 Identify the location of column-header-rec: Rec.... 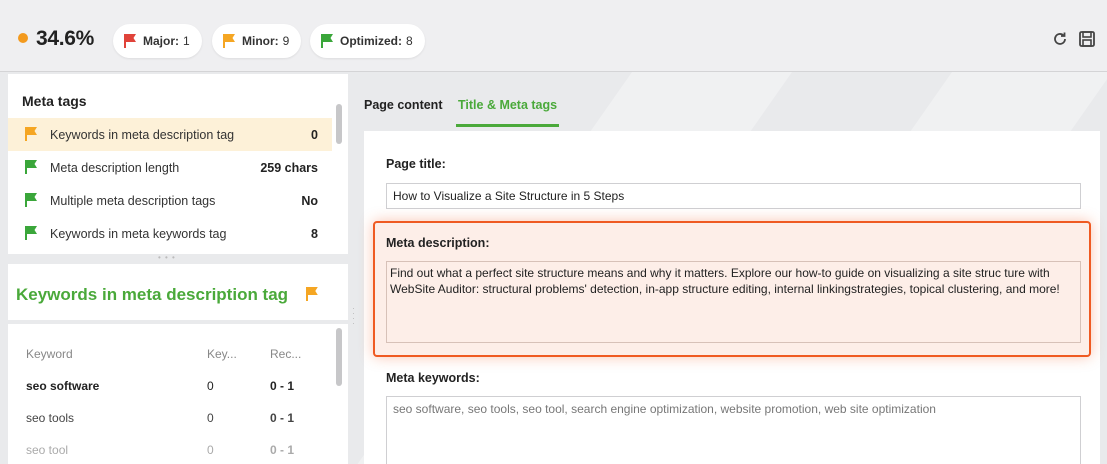
(285, 354).